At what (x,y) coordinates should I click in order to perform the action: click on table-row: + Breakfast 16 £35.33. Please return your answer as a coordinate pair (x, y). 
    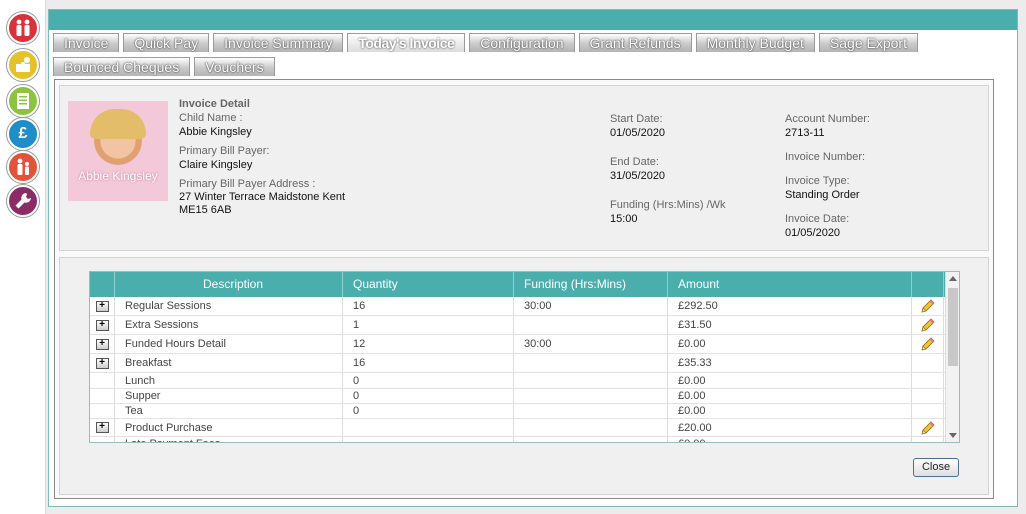
    Looking at the image, I should click on (524, 363).